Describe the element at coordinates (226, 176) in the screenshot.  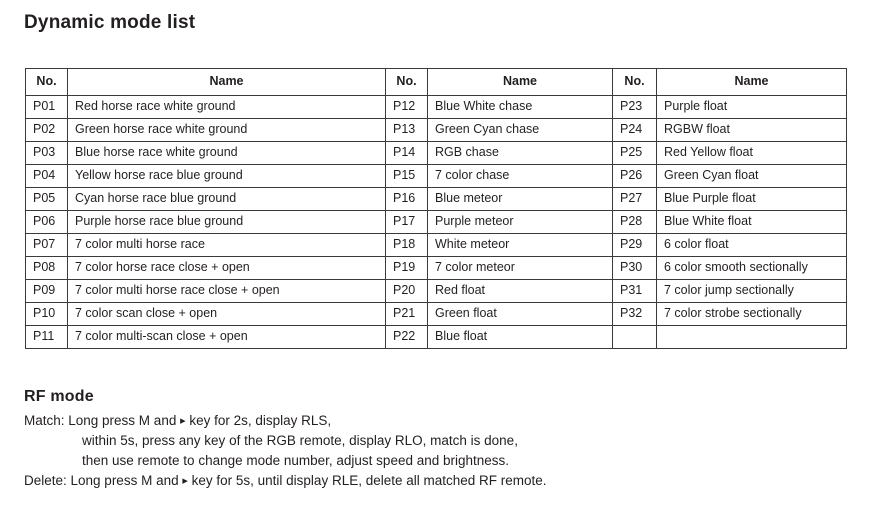
I see `mode-name-cell: Yellow horse race blue ground` at that location.